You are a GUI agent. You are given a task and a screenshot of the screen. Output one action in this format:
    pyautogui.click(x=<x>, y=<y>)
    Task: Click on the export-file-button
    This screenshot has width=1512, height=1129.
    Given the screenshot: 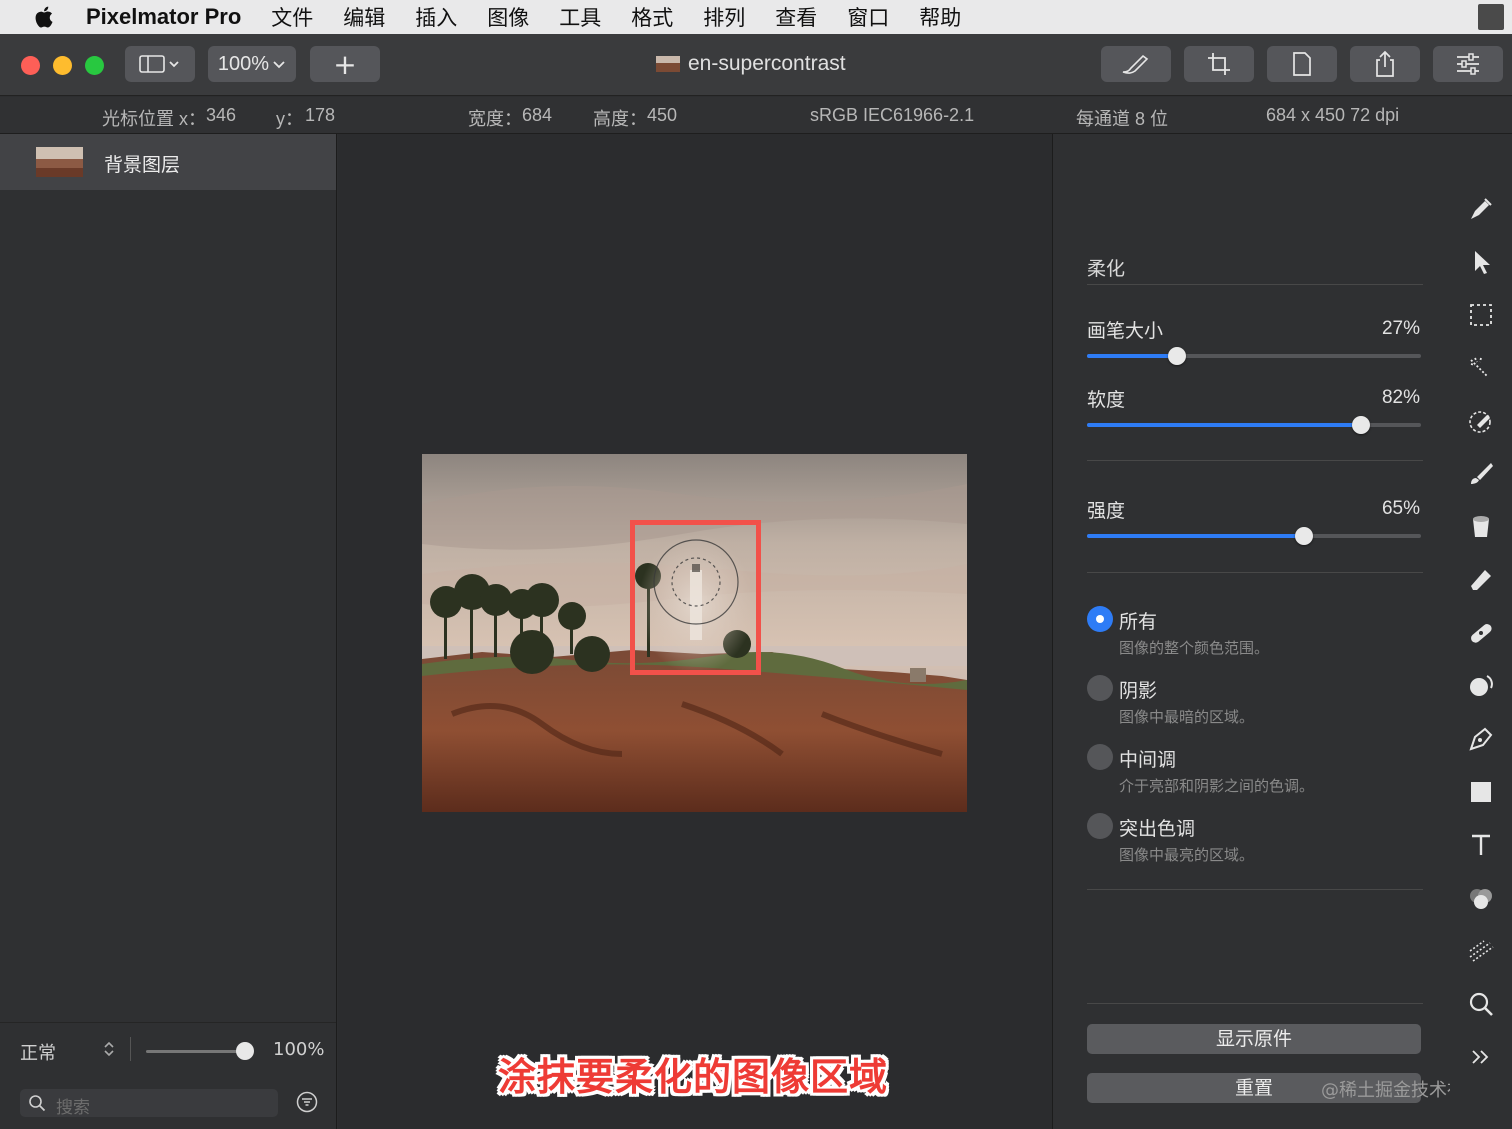 What is the action you would take?
    pyautogui.click(x=1302, y=64)
    